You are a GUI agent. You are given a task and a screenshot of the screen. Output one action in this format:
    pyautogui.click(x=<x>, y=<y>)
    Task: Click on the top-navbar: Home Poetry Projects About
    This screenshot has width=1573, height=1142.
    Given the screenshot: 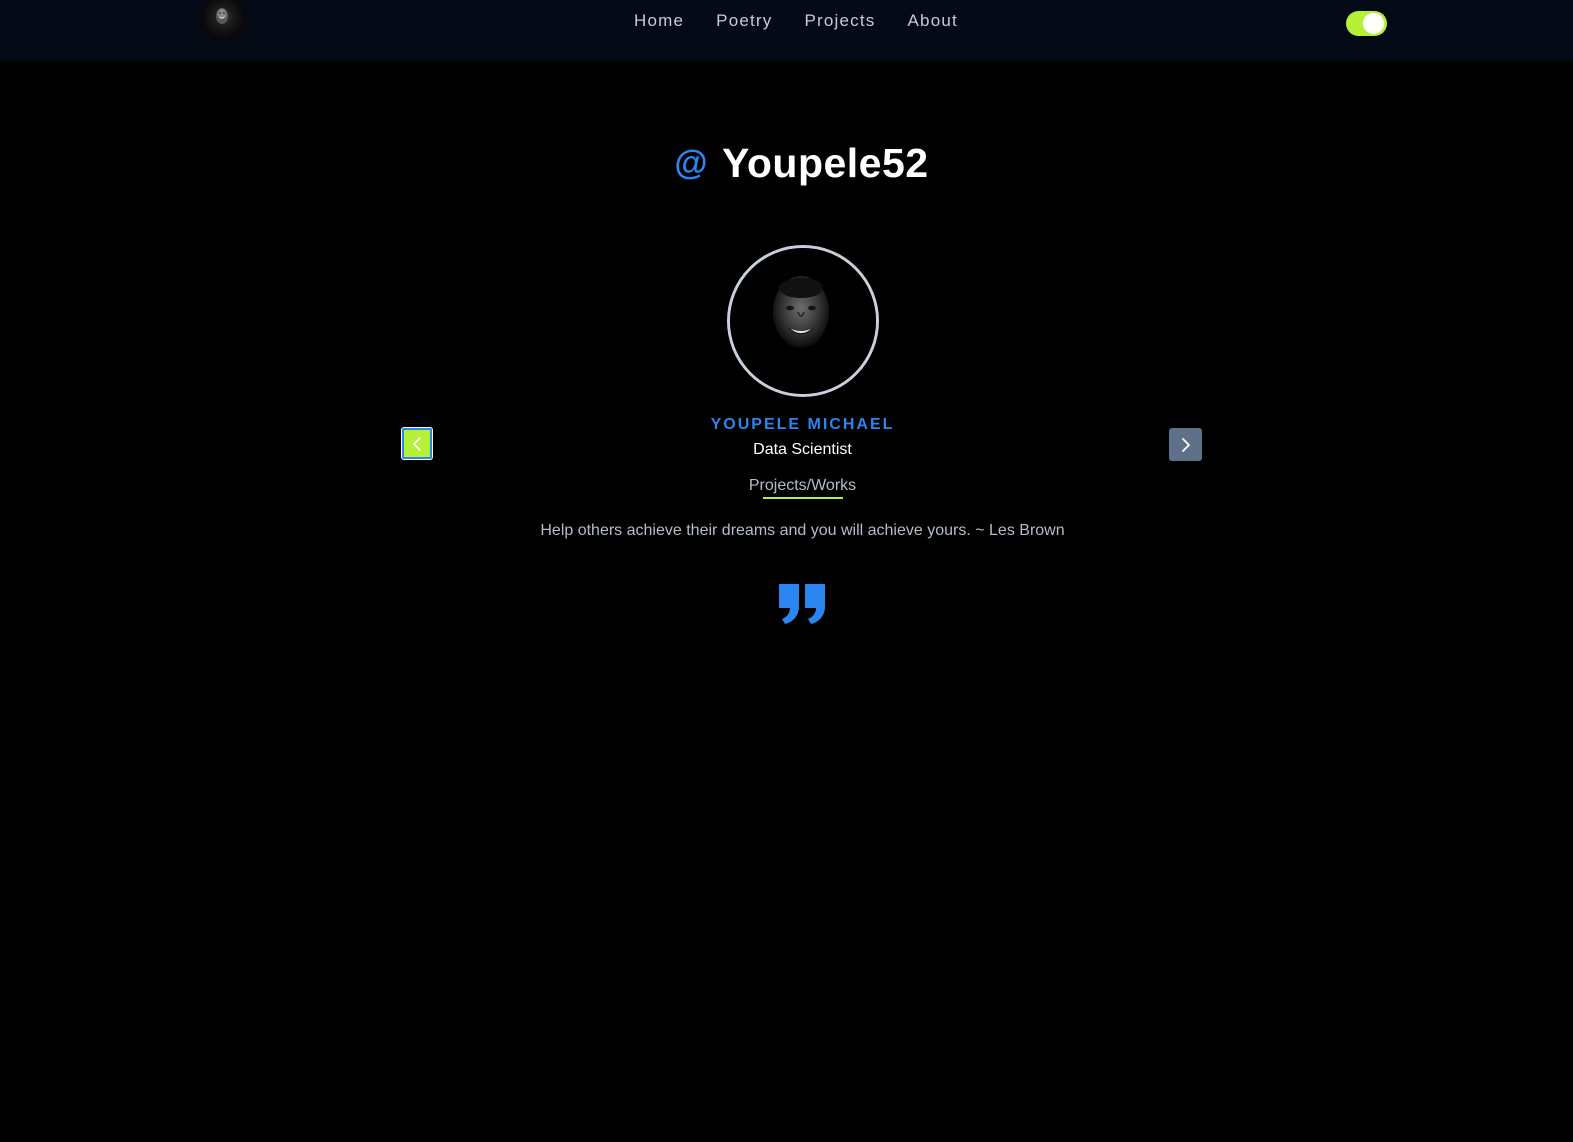 What is the action you would take?
    pyautogui.click(x=786, y=30)
    